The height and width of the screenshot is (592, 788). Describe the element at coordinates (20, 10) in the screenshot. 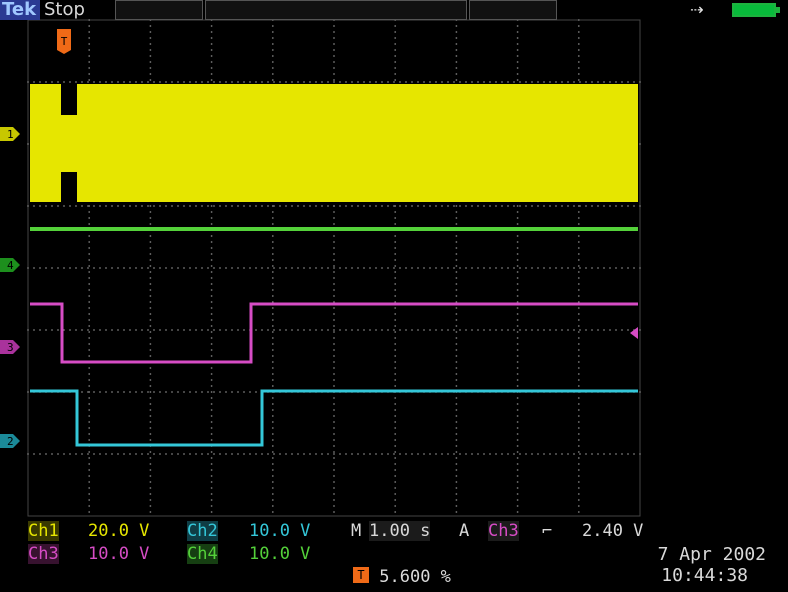

I see `brand-label: Tek` at that location.